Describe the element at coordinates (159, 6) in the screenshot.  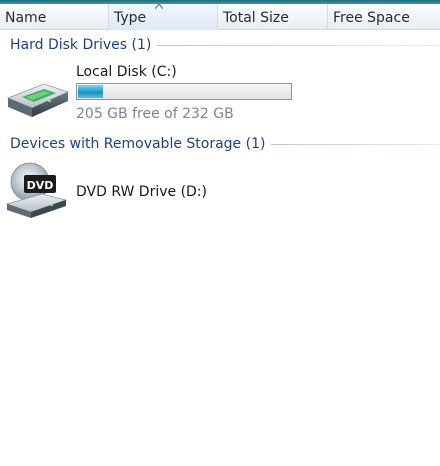
I see `sort-ascending-icon` at that location.